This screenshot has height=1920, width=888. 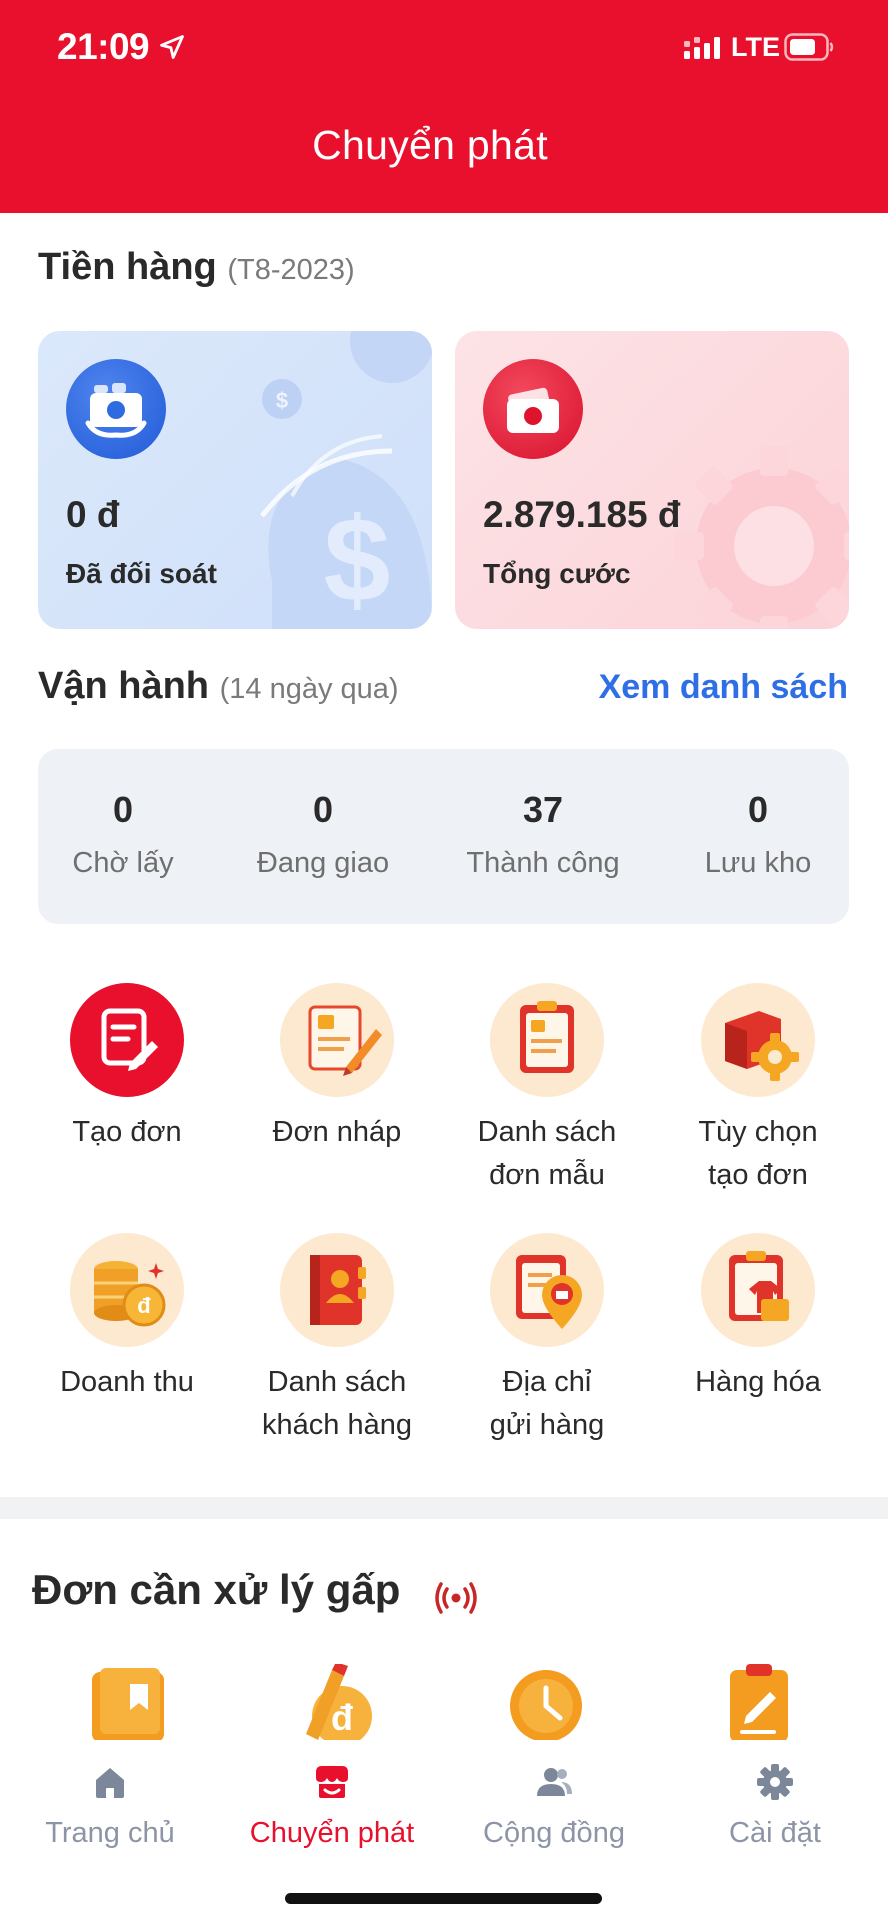 I want to click on draft-document-icon, so click(x=337, y=1040).